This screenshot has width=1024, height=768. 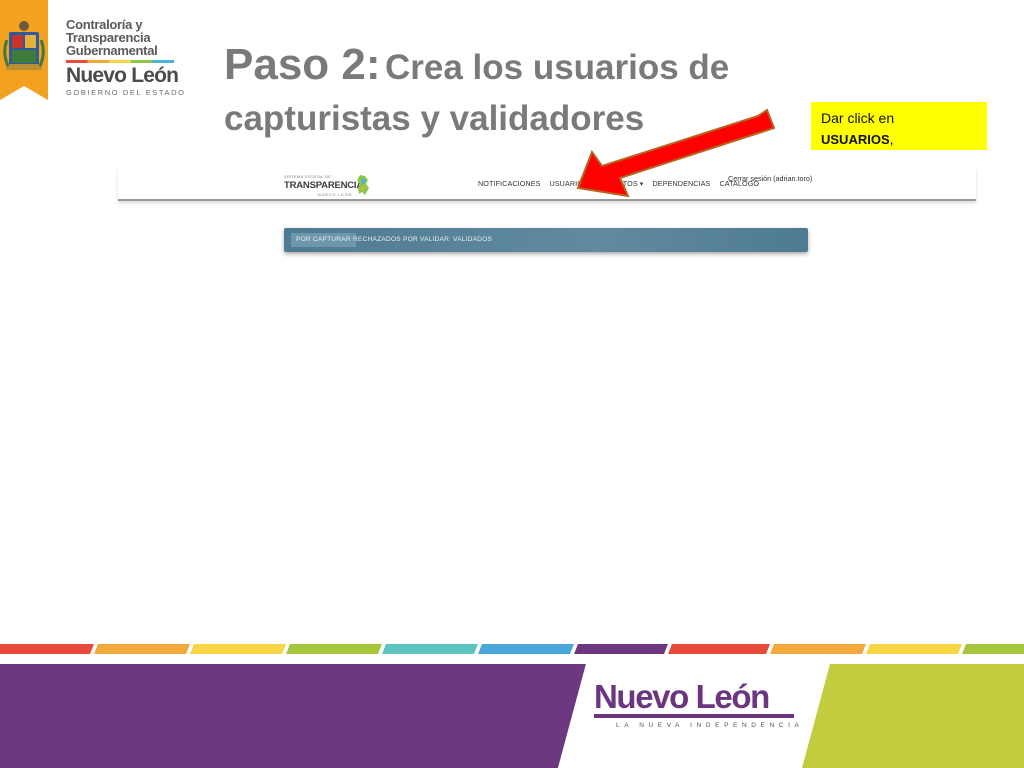 I want to click on state-map-icon, so click(x=363, y=185).